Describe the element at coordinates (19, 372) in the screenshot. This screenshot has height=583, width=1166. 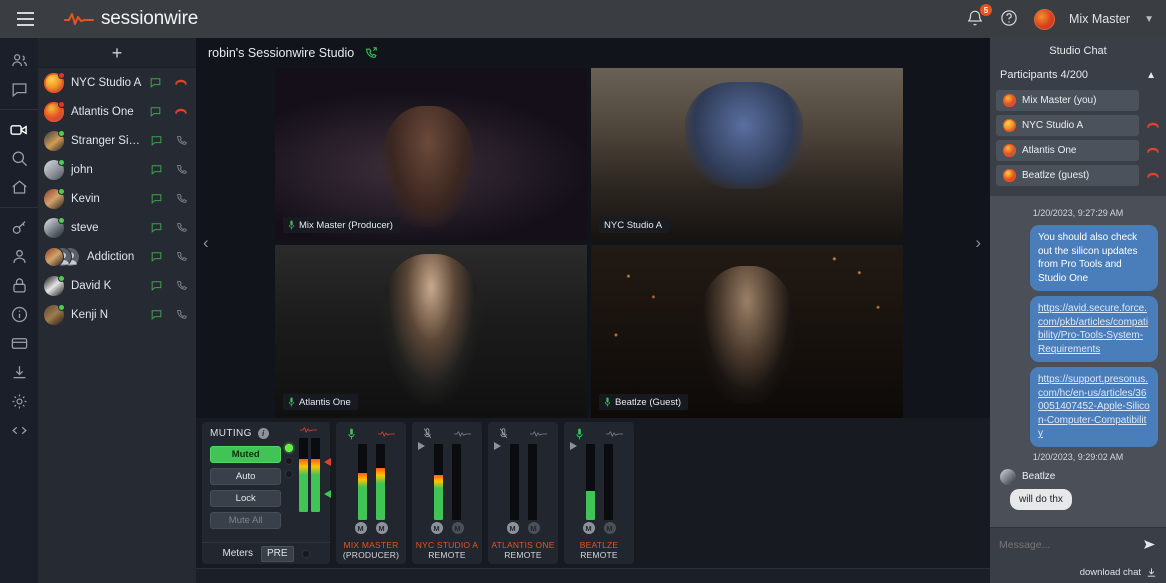
I see `rail-item-downloads` at that location.